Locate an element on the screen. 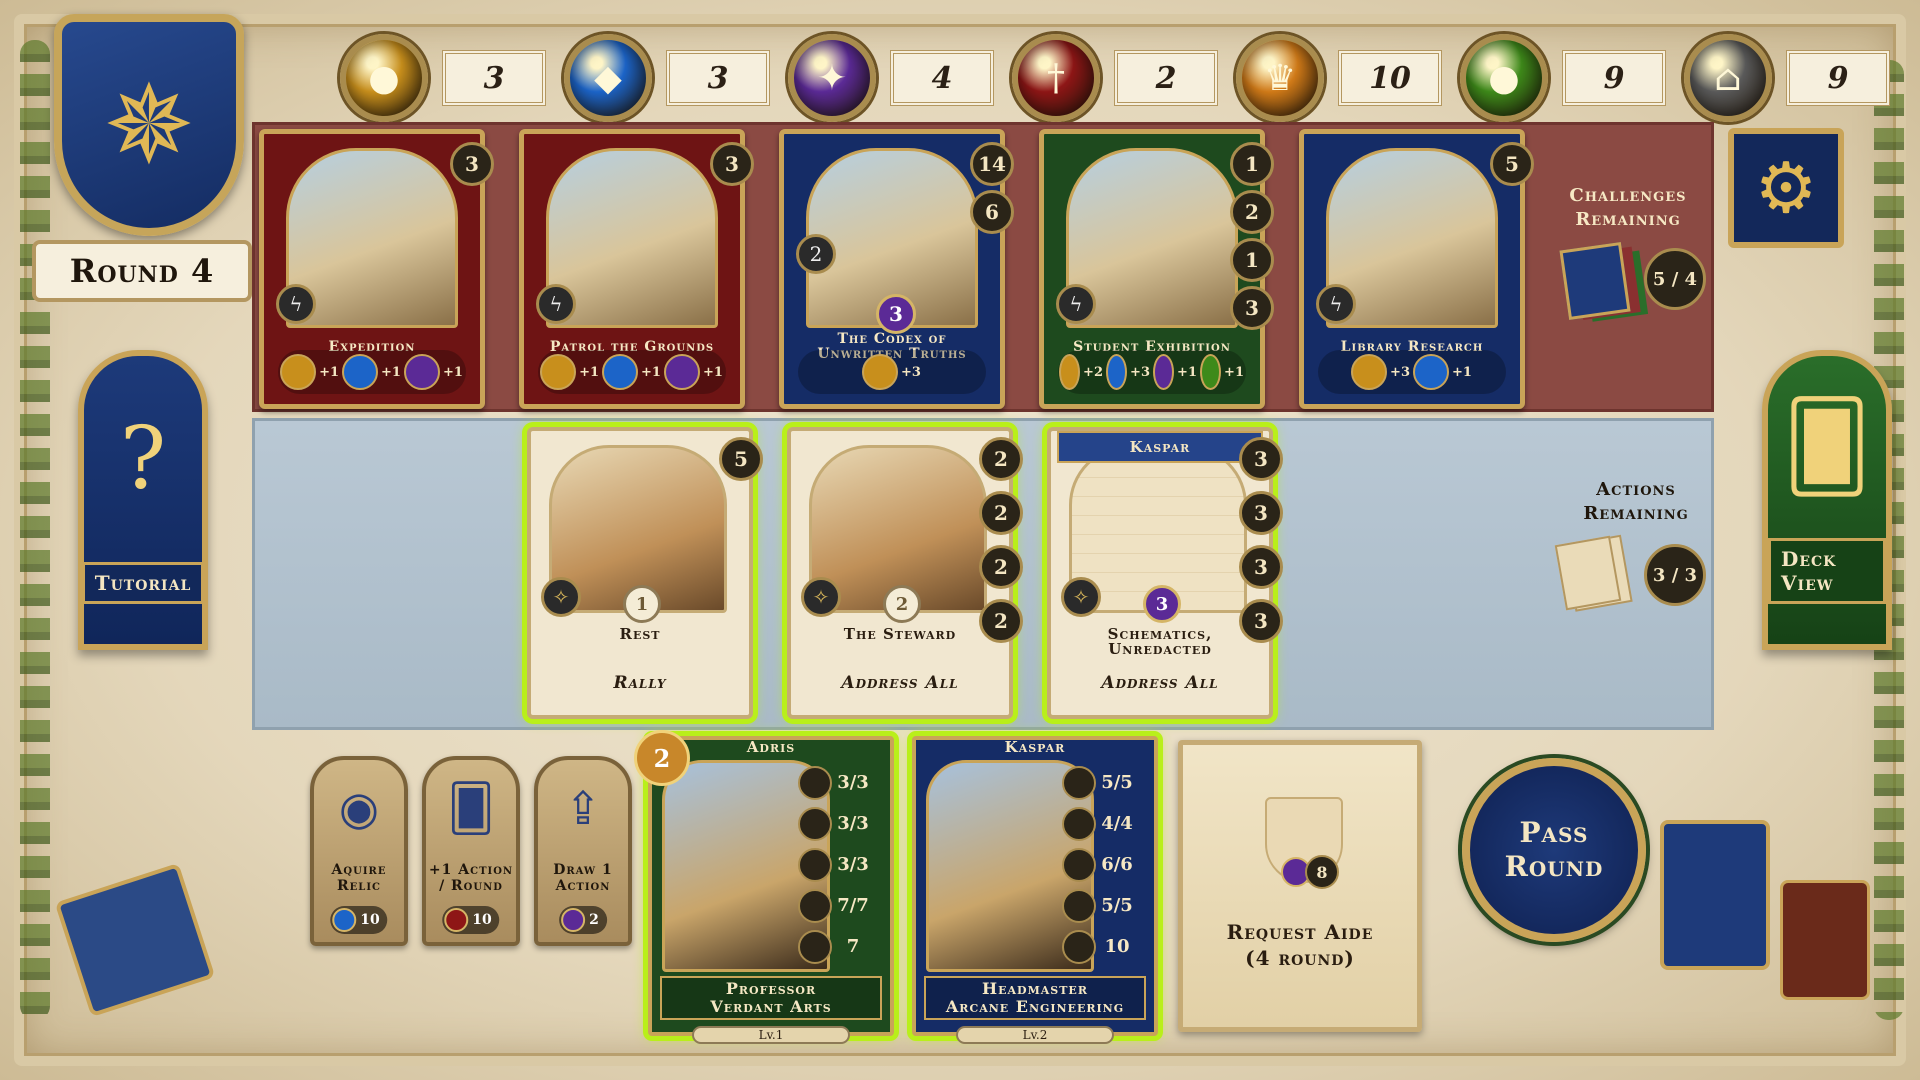 The height and width of the screenshot is (1080, 1920). deck-view-button: 🂠 Deck View is located at coordinates (1827, 500).